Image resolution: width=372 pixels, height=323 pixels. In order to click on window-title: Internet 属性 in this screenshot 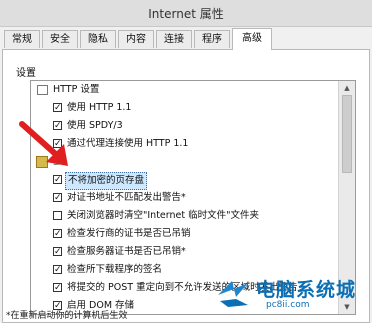, I will do `click(186, 14)`.